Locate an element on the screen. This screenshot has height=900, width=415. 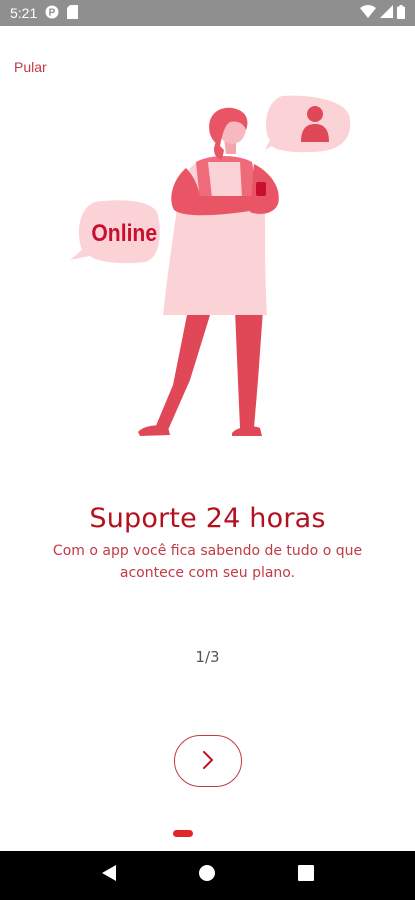
speech-bubble-right is located at coordinates (308, 124).